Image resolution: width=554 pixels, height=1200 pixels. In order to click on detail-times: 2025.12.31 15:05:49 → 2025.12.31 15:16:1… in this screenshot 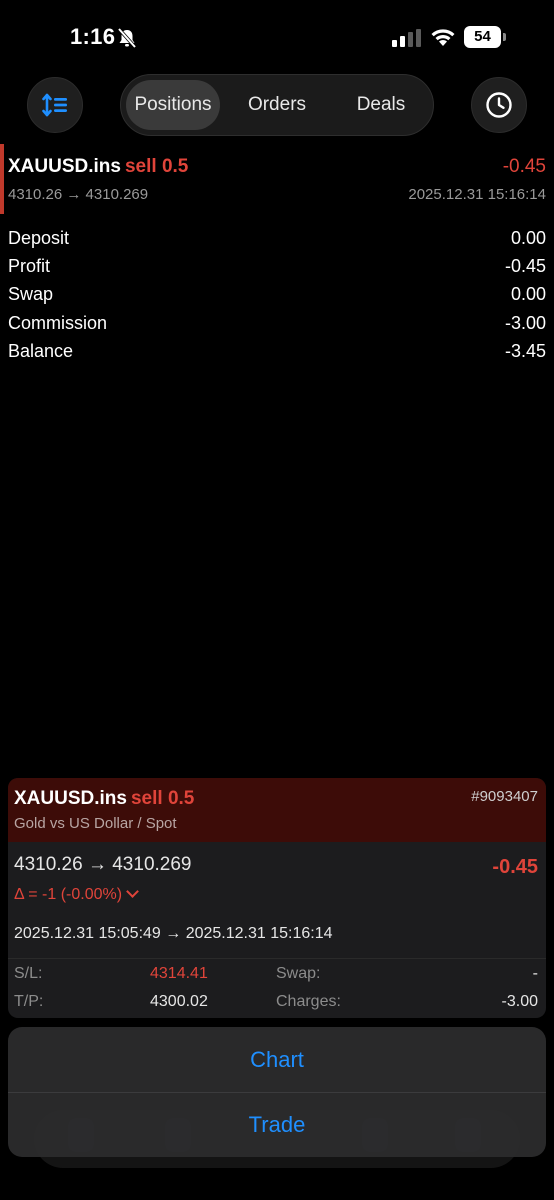, I will do `click(173, 933)`.